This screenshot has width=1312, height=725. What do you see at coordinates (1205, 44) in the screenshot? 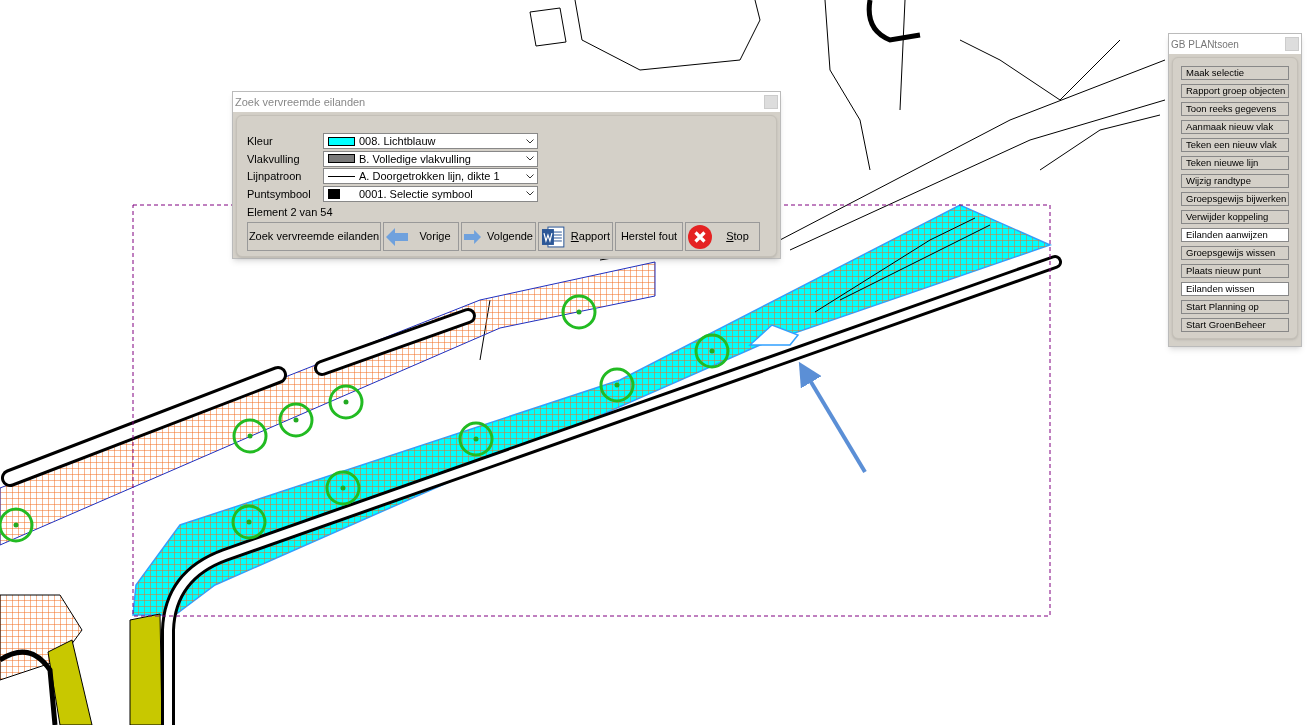
I see `window-title: GB PLANtsoen` at bounding box center [1205, 44].